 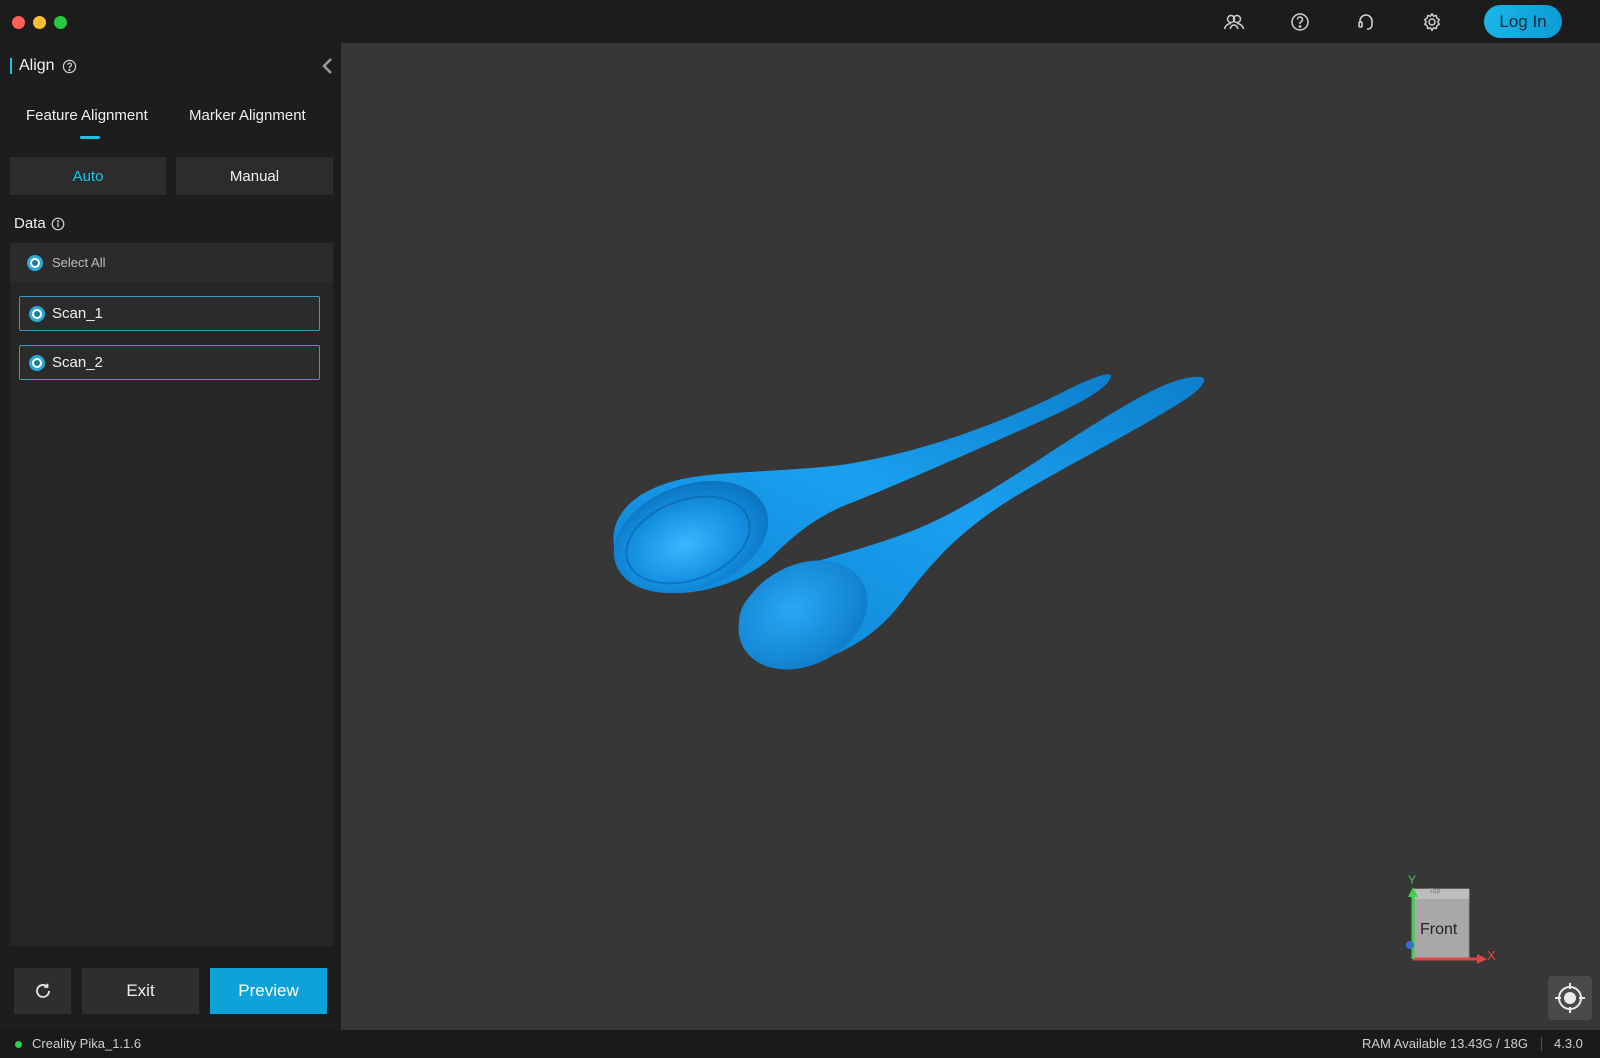 I want to click on title-bar: Log In, so click(x=800, y=22).